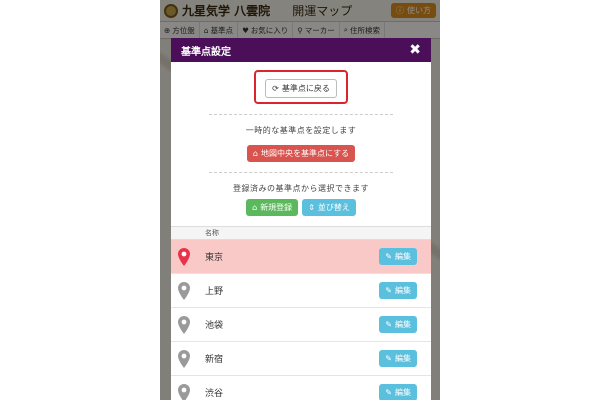 The height and width of the screenshot is (400, 600). What do you see at coordinates (311, 207) in the screenshot?
I see `sort-icon: ⇕` at bounding box center [311, 207].